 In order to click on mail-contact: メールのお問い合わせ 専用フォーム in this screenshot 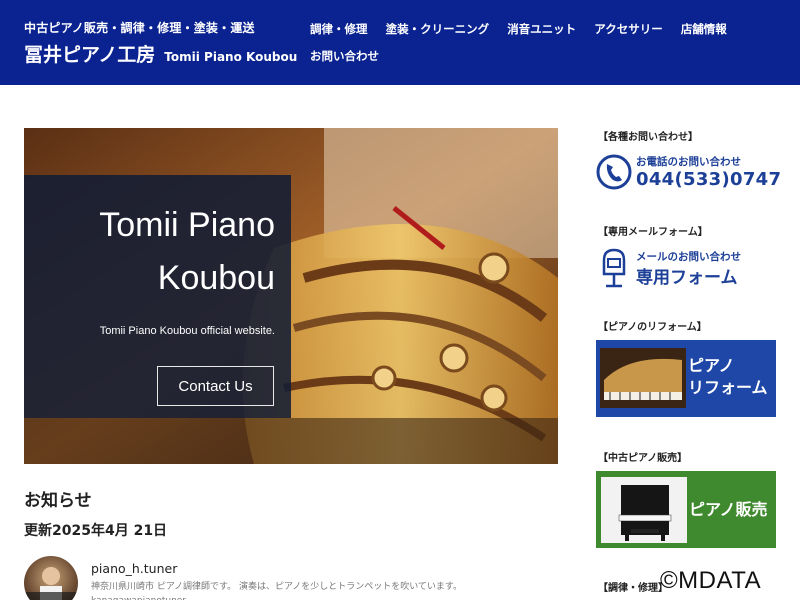, I will do `click(693, 268)`.